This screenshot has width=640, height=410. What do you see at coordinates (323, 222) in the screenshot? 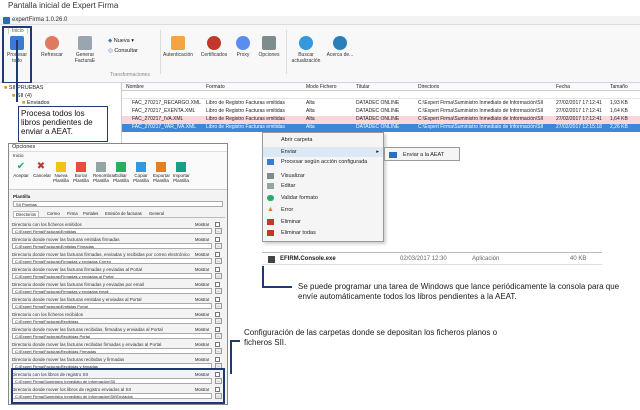
I see `menu-eliminar: Eliminar` at bounding box center [323, 222].